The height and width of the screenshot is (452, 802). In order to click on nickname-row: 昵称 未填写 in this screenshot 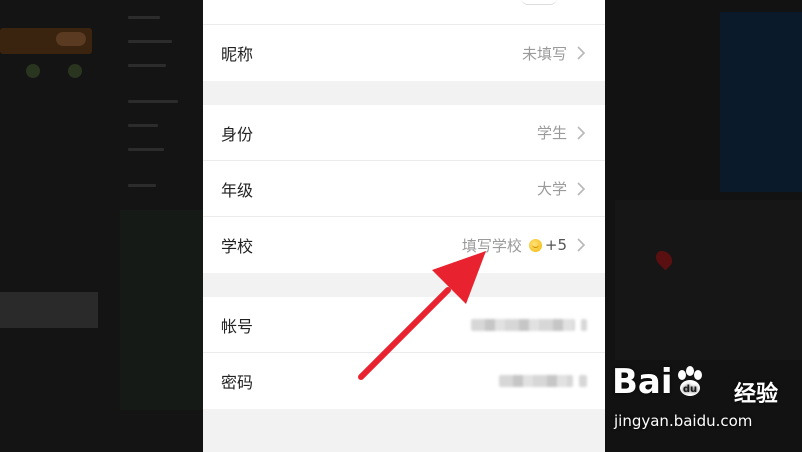, I will do `click(404, 53)`.